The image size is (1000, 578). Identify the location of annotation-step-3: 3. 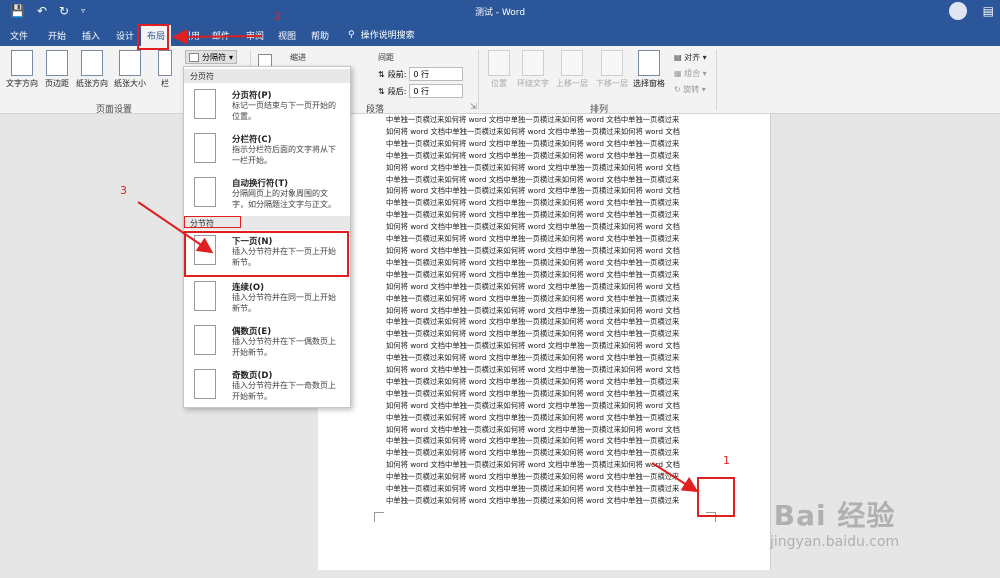
(123, 190).